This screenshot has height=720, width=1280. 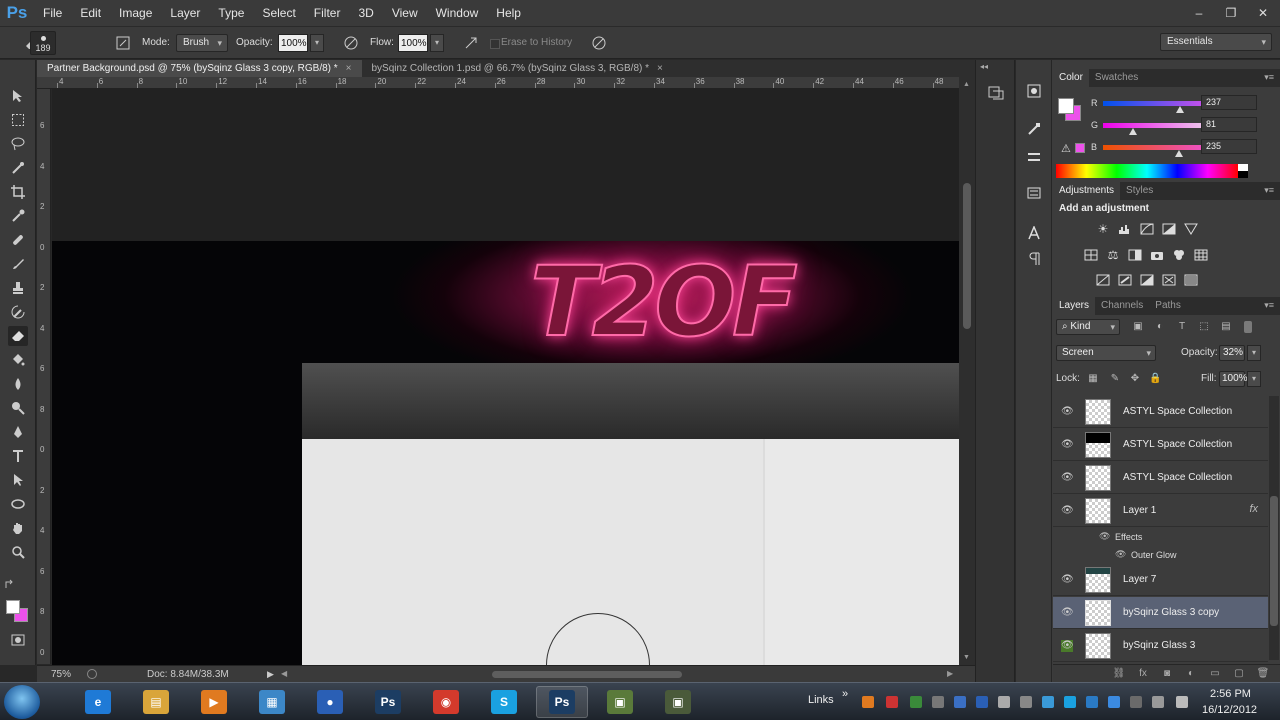 I want to click on type-tool-icon, so click(x=18, y=456).